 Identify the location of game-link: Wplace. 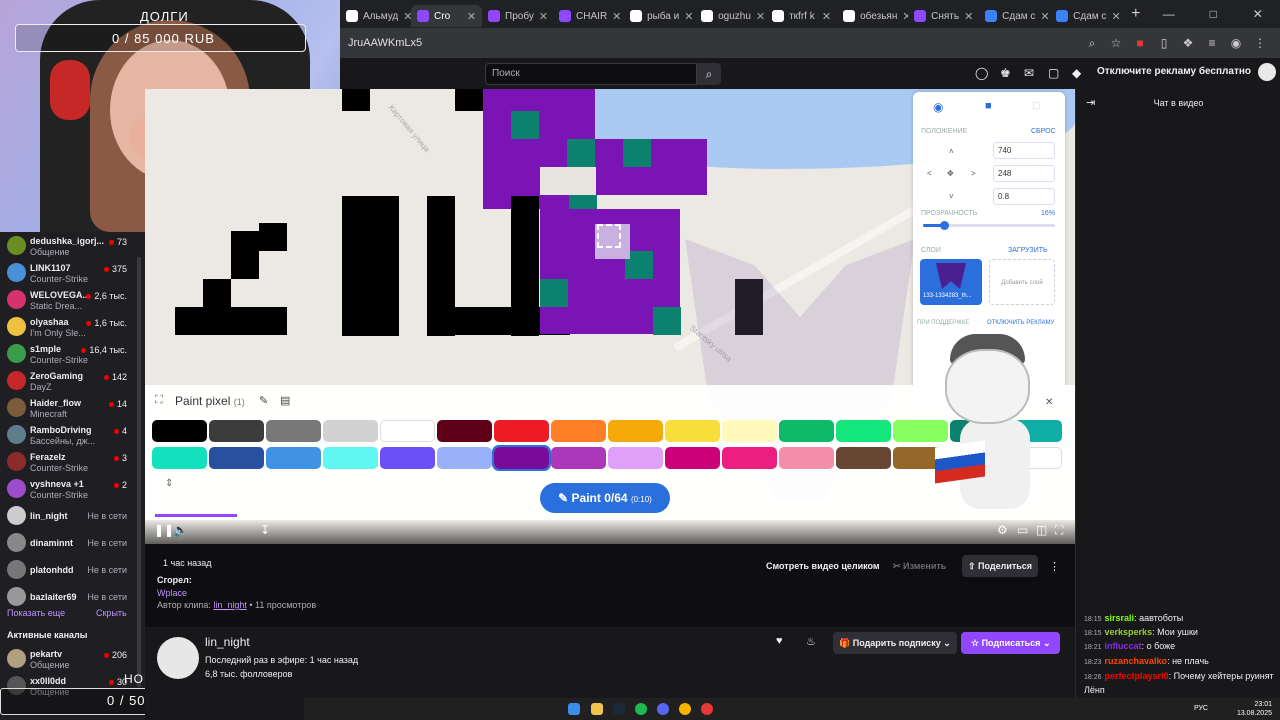
(172, 593).